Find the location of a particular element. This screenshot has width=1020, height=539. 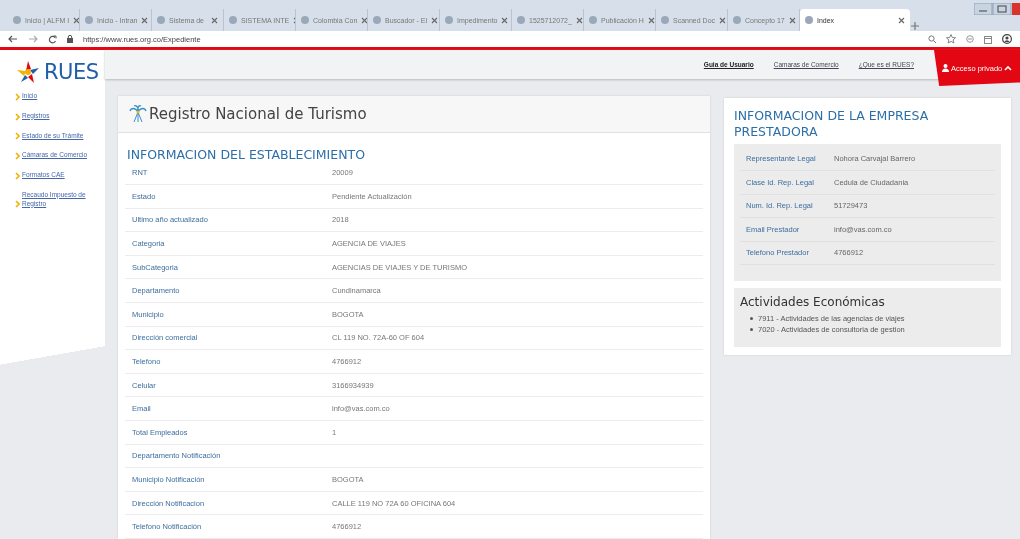

activities-title: Actividades Económicas is located at coordinates (813, 302).